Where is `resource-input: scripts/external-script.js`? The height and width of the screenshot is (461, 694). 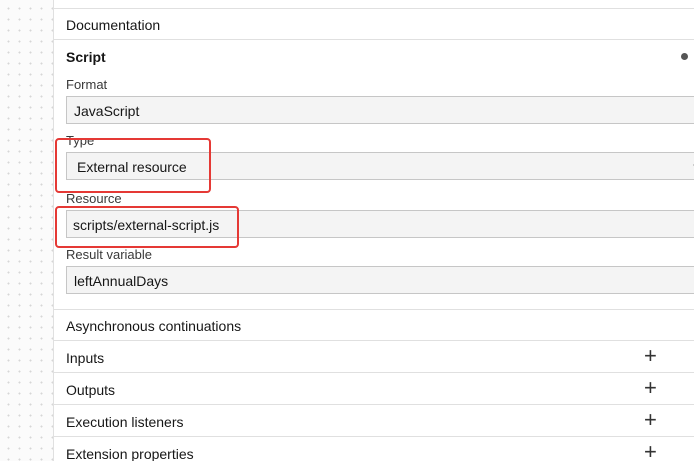
resource-input: scripts/external-script.js is located at coordinates (380, 224).